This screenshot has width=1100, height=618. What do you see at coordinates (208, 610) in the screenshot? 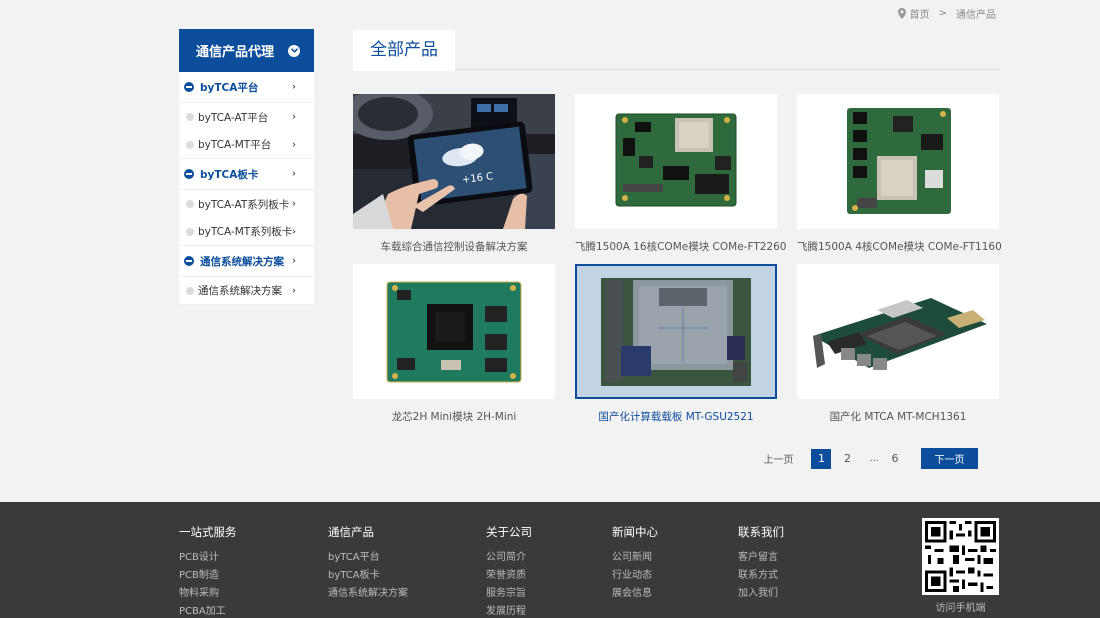
I see `footer-link: PCBA加工` at bounding box center [208, 610].